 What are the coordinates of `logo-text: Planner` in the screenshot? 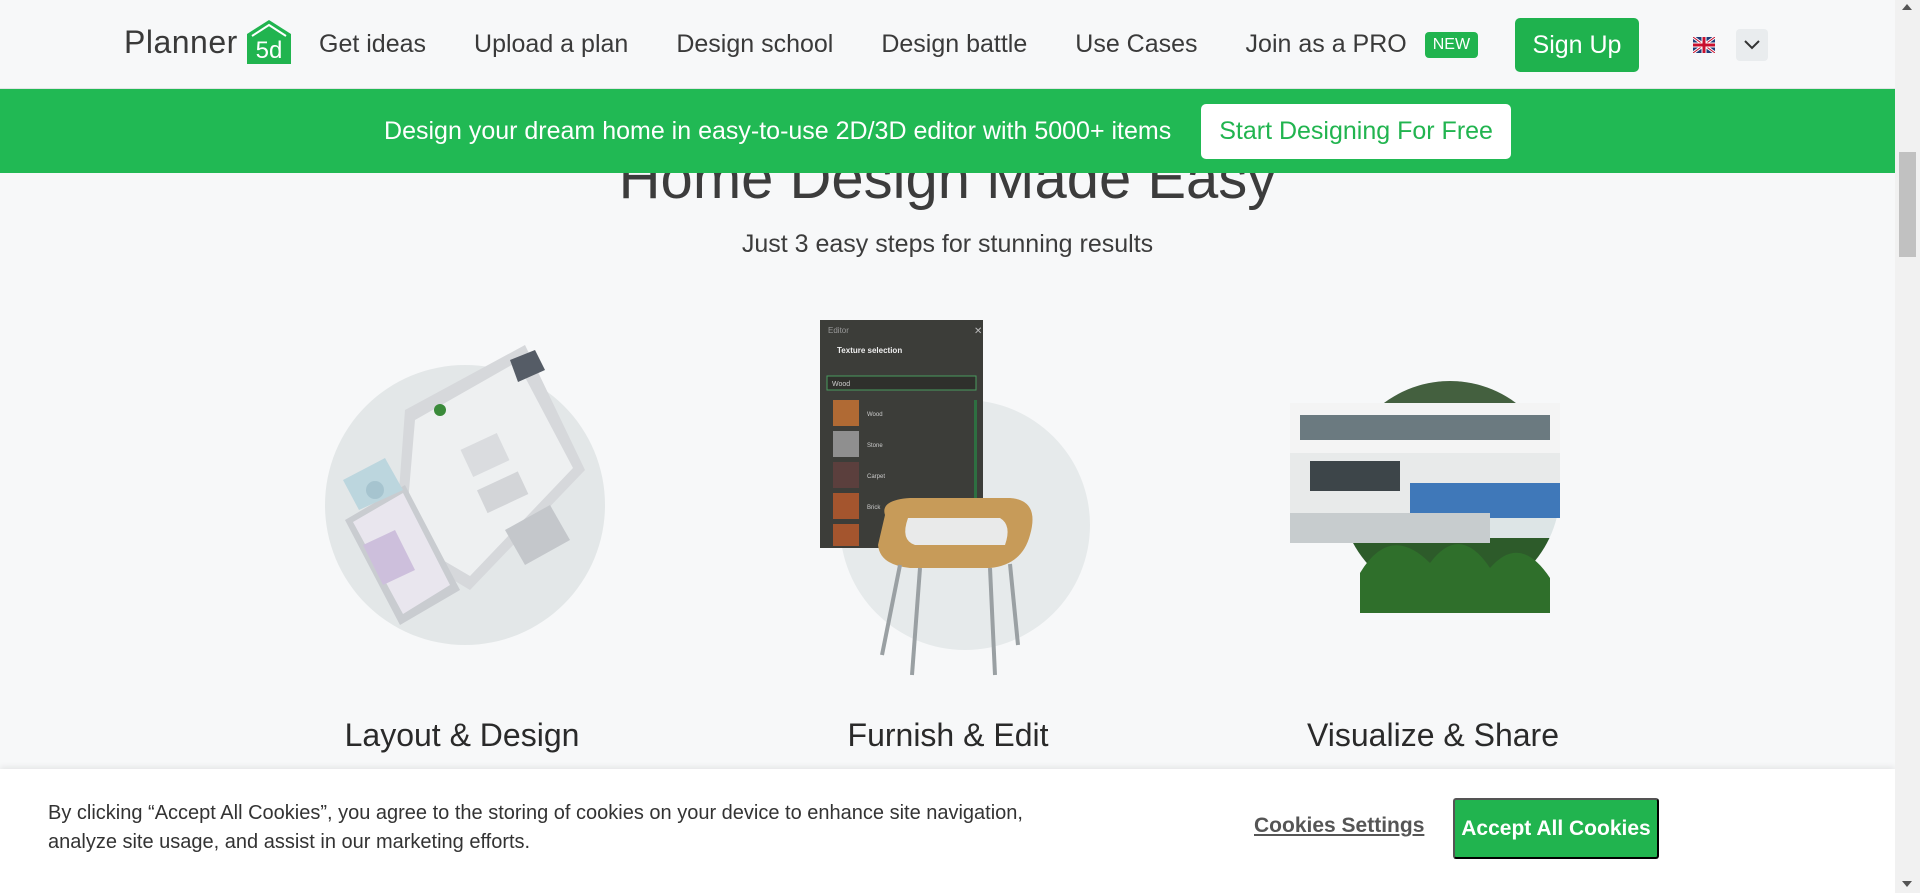 It's located at (181, 41).